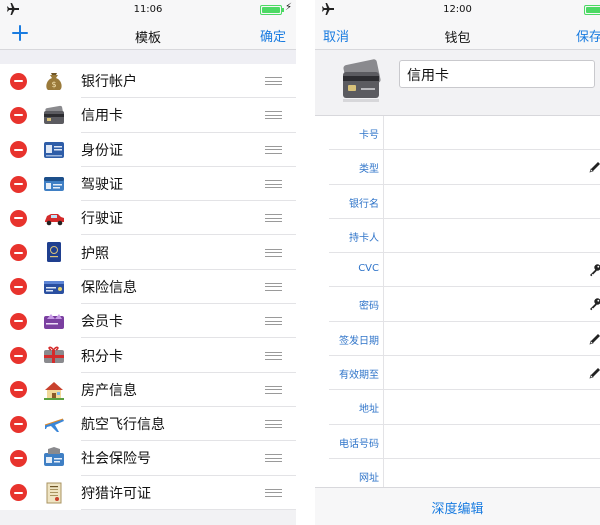 This screenshot has width=600, height=525. What do you see at coordinates (364, 204) in the screenshot?
I see `field-label: 银行名` at bounding box center [364, 204].